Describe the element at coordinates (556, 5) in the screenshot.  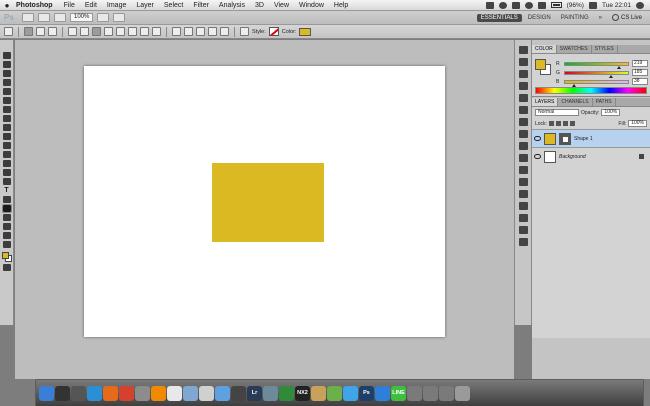
I see `battery-icon` at that location.